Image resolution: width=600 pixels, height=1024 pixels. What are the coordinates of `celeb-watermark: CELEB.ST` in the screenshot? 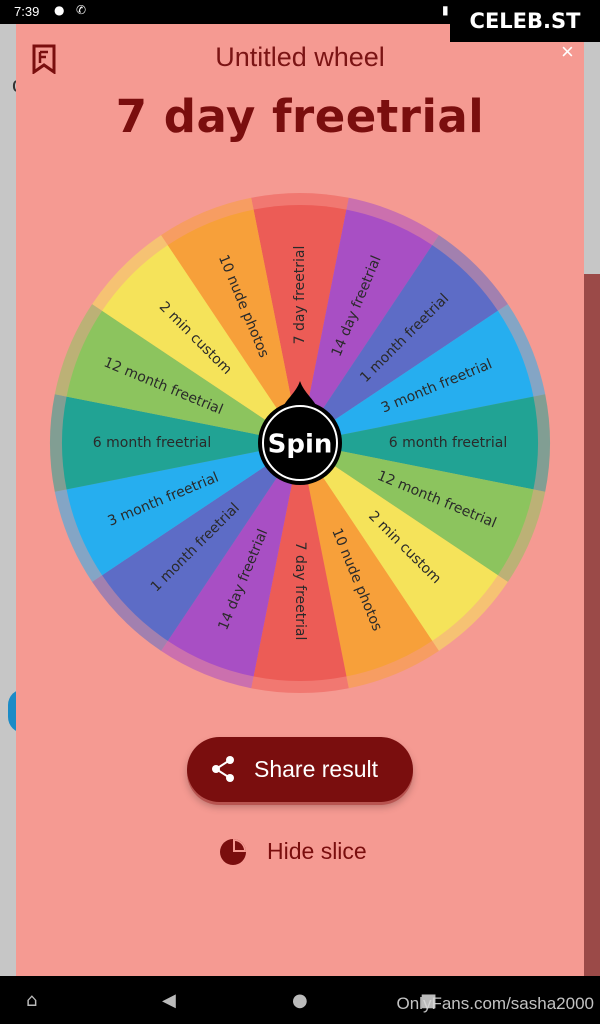 It's located at (525, 21).